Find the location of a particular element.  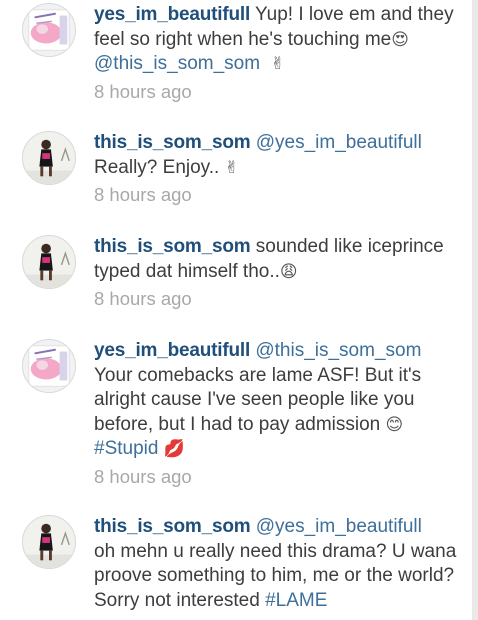

heart-eyes-emoji-icon: 😍 is located at coordinates (400, 39).